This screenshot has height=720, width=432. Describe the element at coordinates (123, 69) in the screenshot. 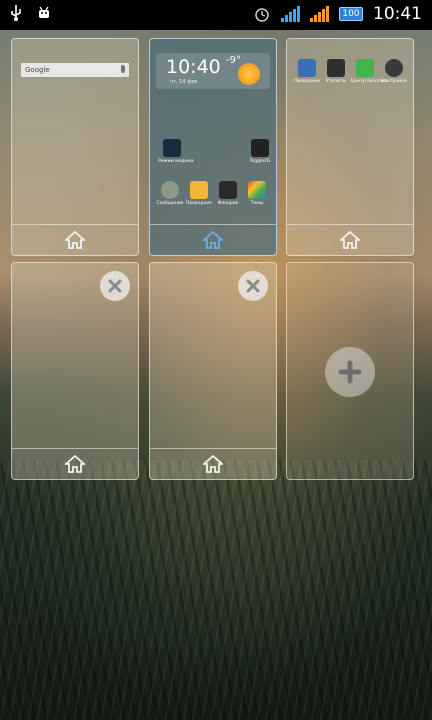

I see `mic-icon` at that location.